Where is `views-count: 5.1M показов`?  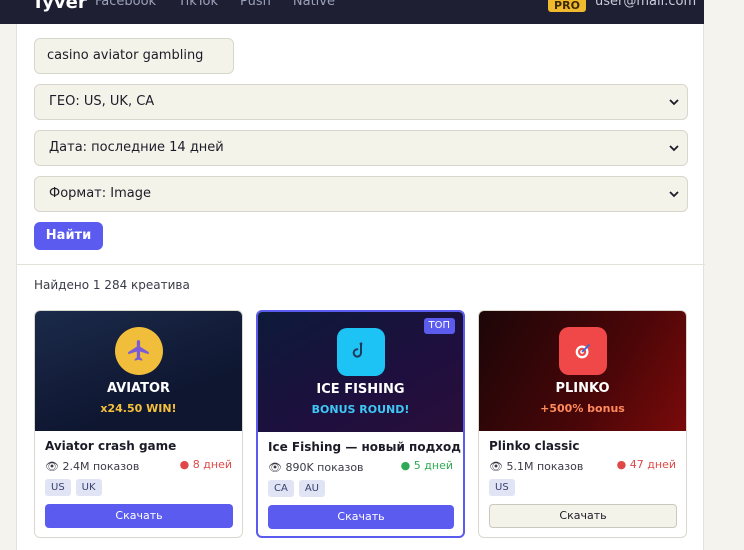
views-count: 5.1M показов is located at coordinates (545, 466).